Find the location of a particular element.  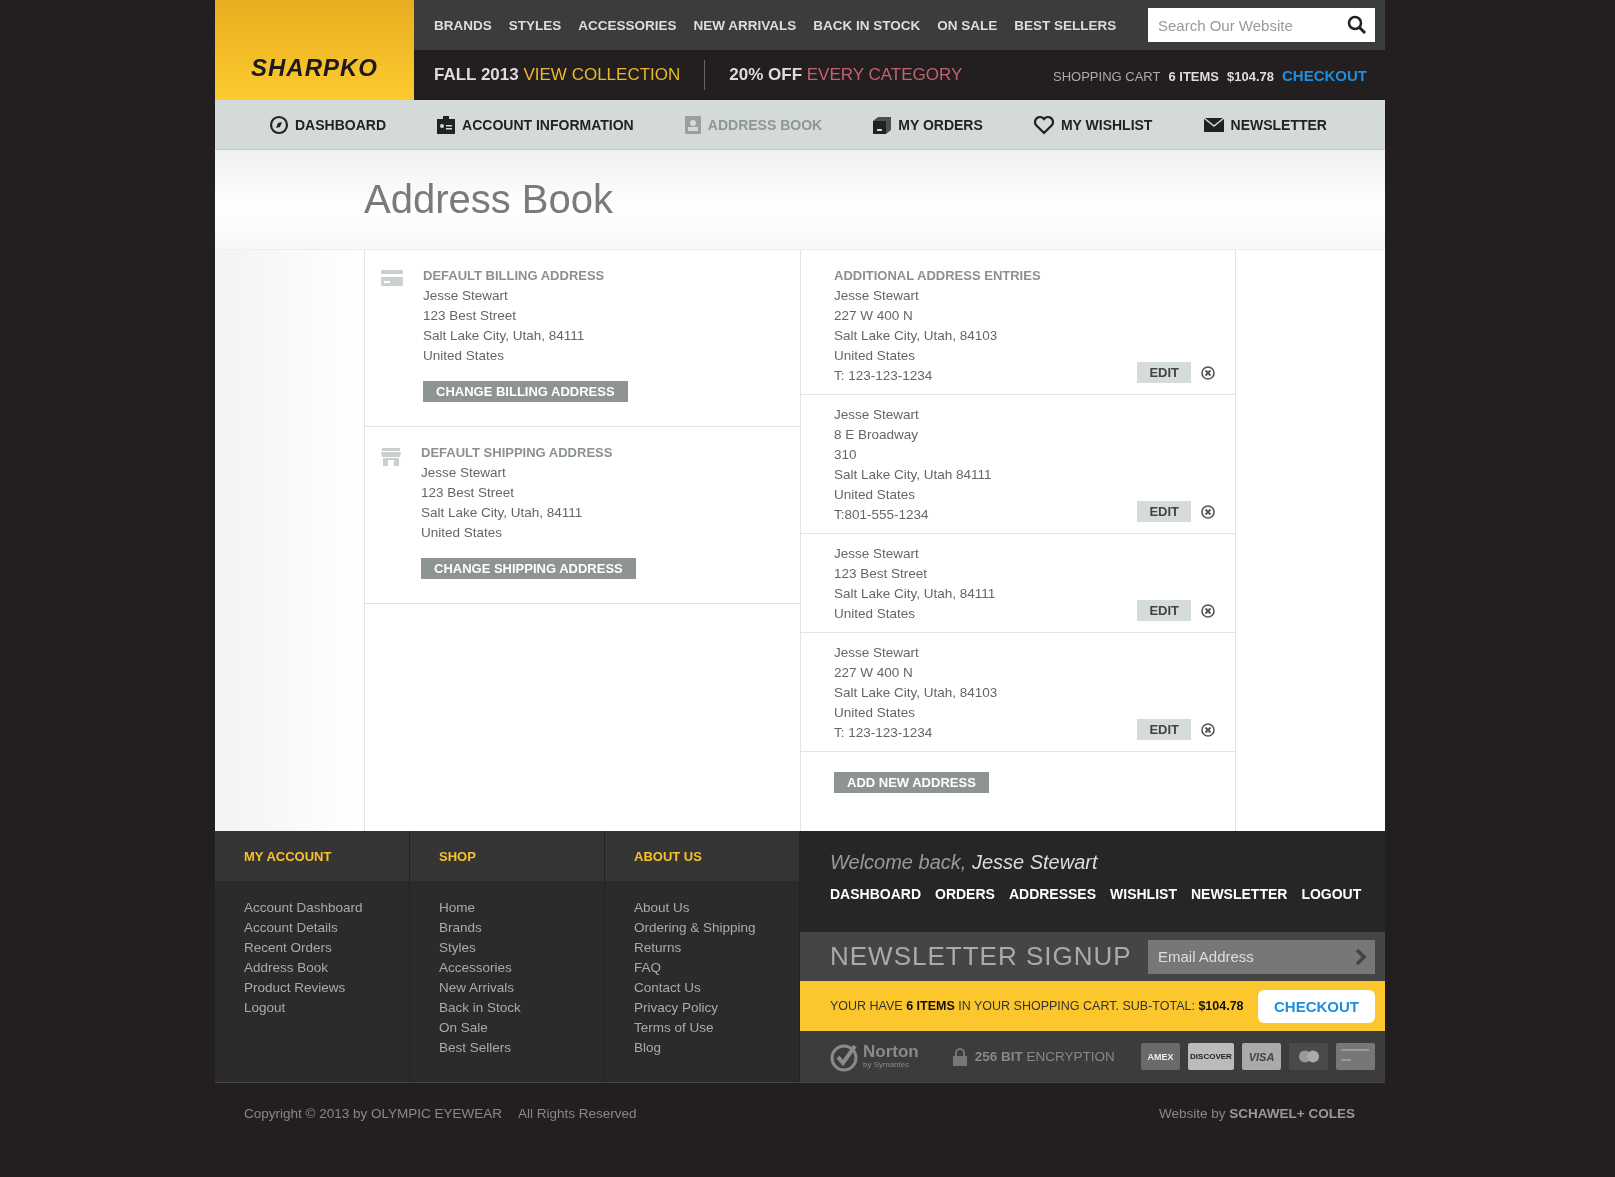

footer-link: About Us is located at coordinates (716, 908).